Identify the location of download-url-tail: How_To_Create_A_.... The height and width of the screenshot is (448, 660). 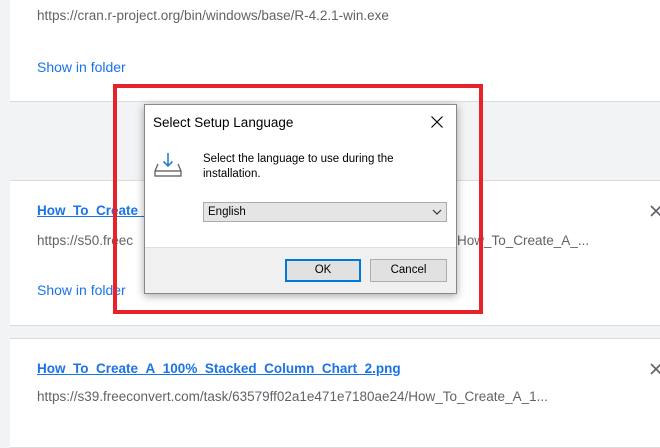
(523, 240).